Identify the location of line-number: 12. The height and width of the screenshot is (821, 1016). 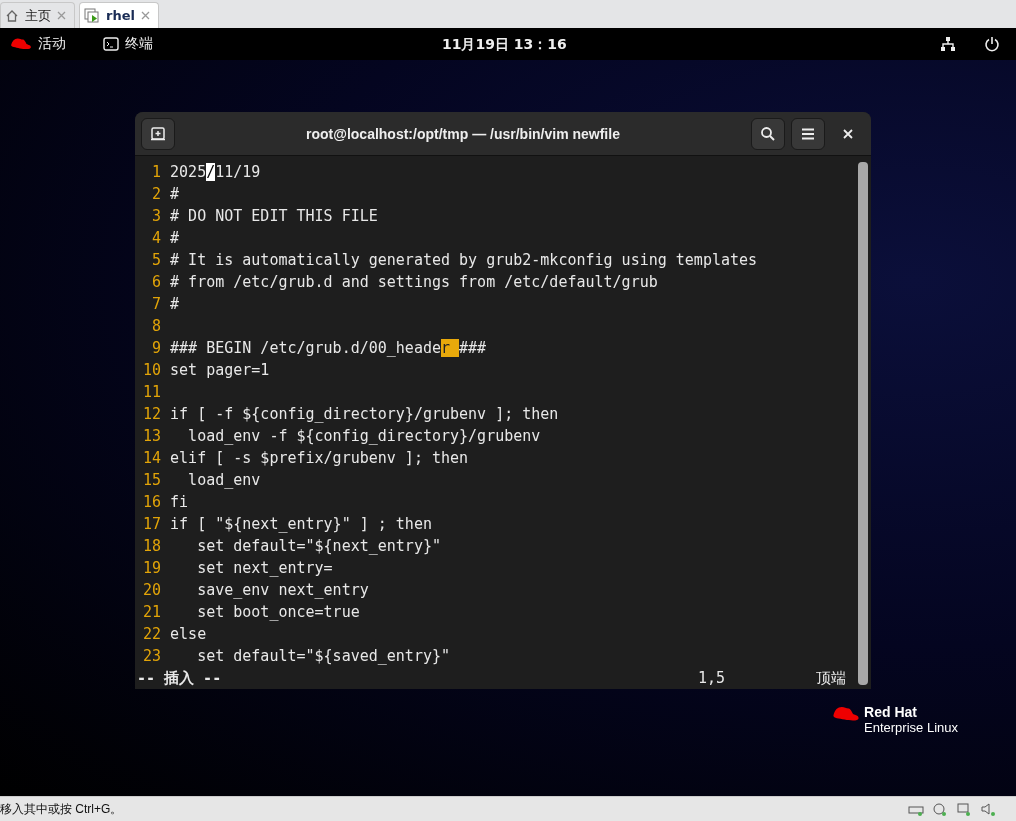
(152, 414).